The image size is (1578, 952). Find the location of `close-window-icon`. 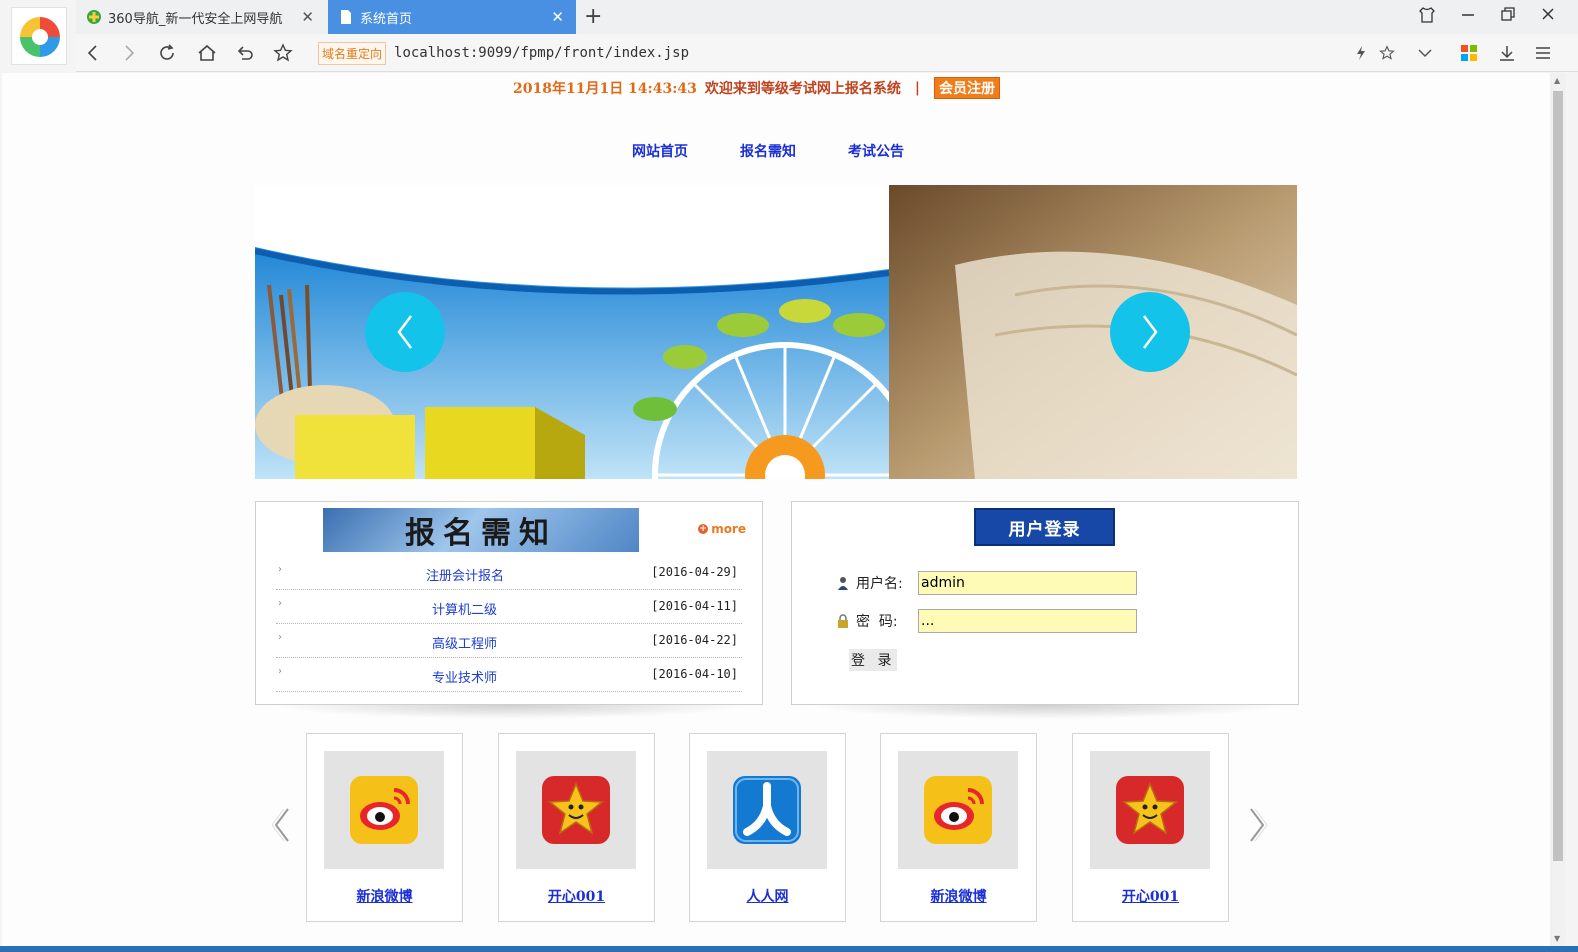

close-window-icon is located at coordinates (1548, 16).